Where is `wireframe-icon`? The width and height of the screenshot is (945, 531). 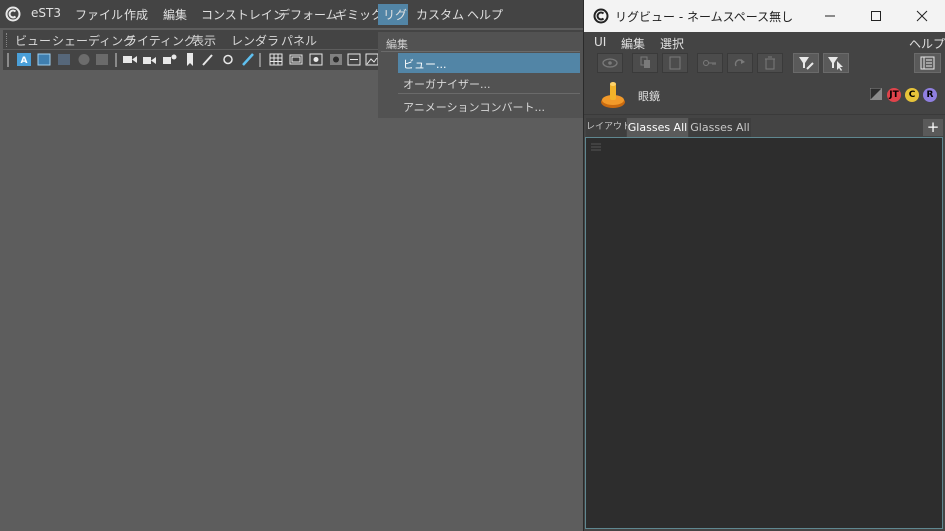
wireframe-icon is located at coordinates (64, 59).